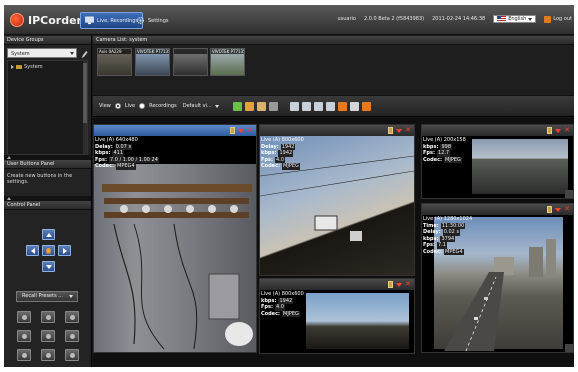  I want to click on home-icon, so click(48, 250).